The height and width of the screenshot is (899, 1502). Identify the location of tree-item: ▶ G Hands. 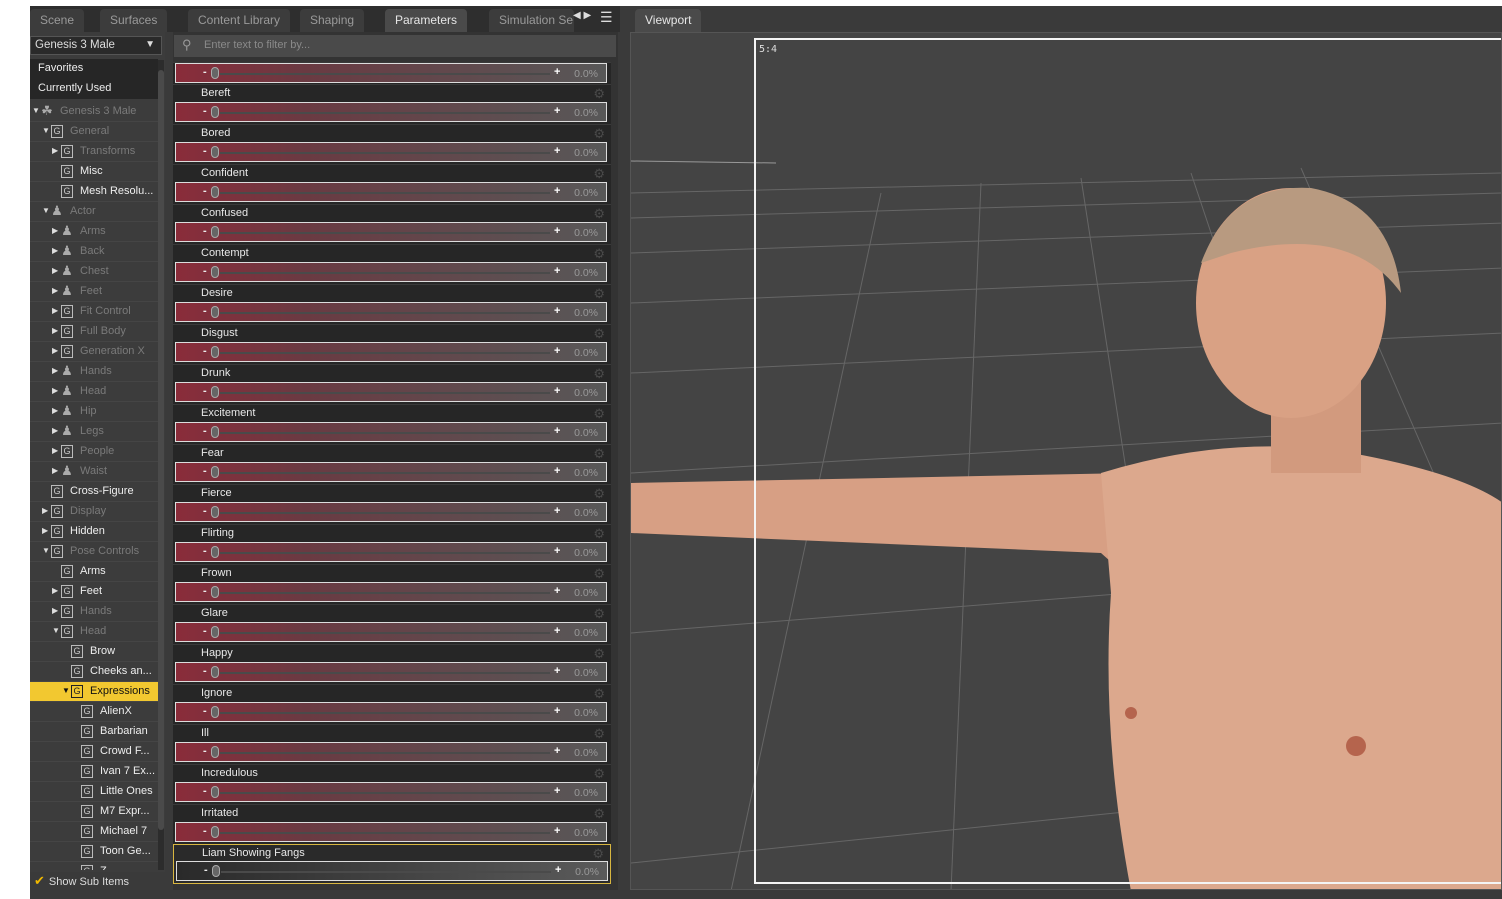
(94, 612).